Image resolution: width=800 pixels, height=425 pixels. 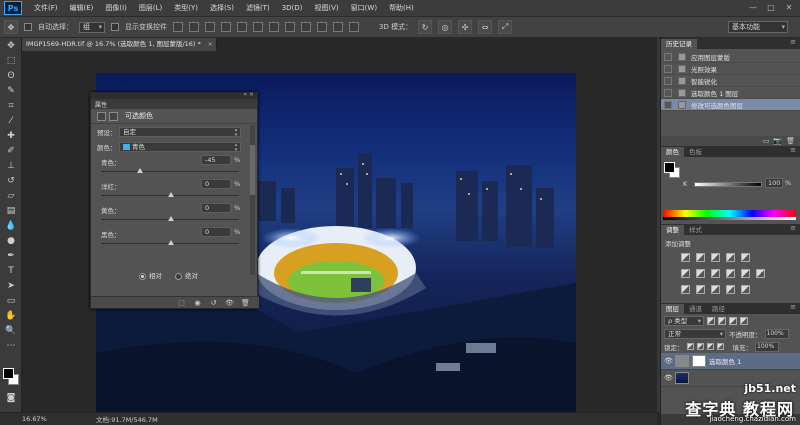 What do you see at coordinates (730, 105) in the screenshot?
I see `history-item-current: 修改可选颜色图层` at bounding box center [730, 105].